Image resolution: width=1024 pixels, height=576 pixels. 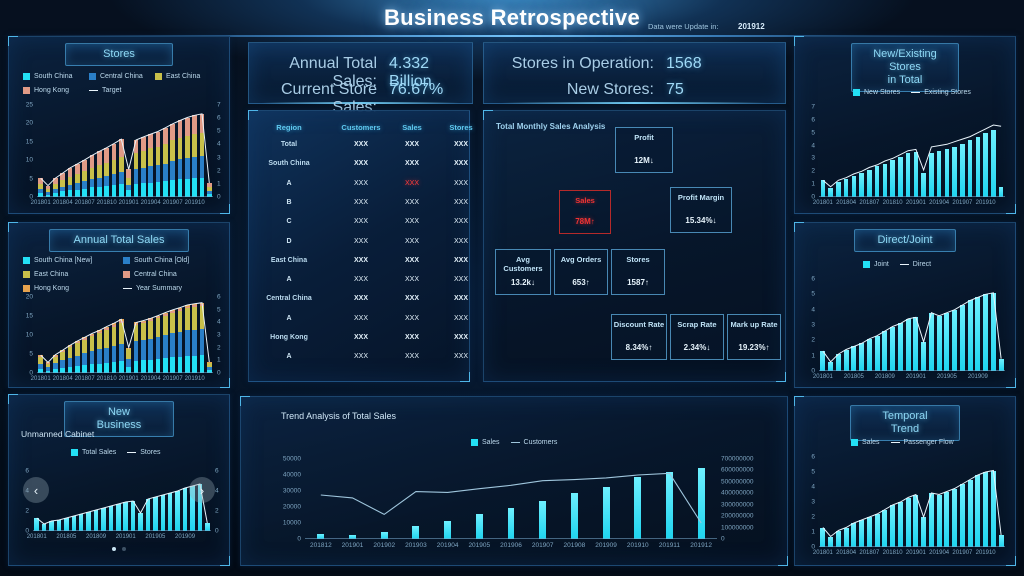 What do you see at coordinates (167, 260) in the screenshot?
I see `legend-item-south-china-old: South China [Old]` at bounding box center [167, 260].